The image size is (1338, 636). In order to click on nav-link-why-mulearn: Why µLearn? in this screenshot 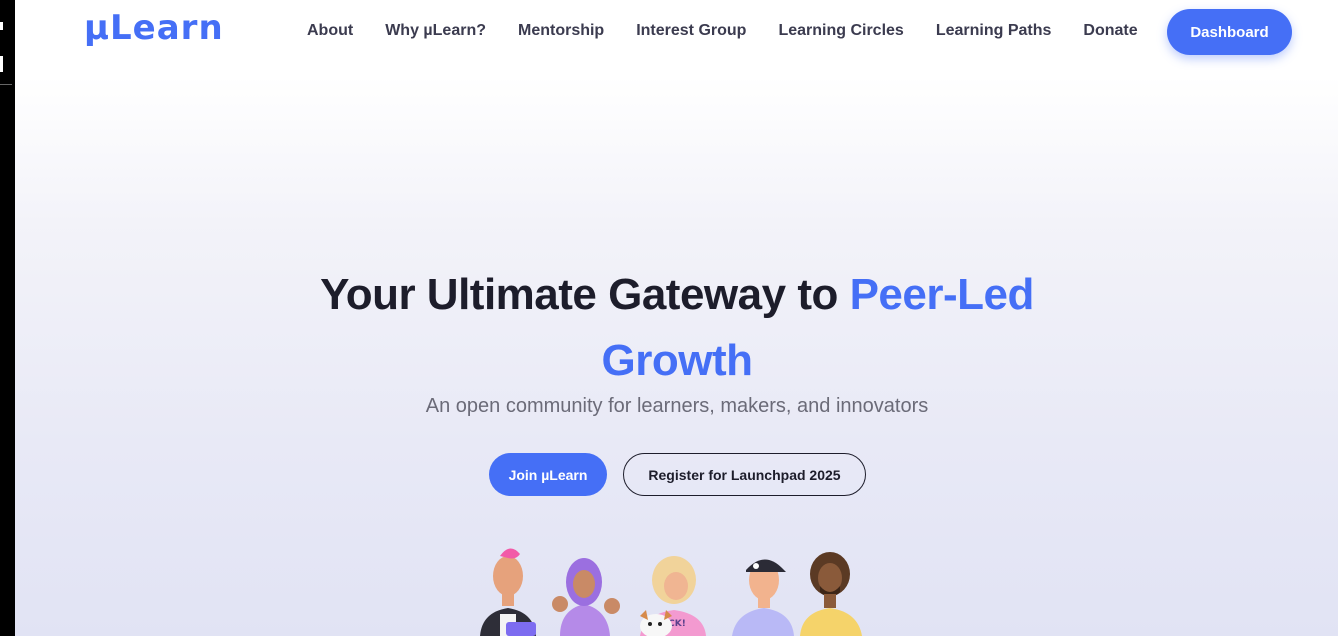, I will do `click(435, 31)`.